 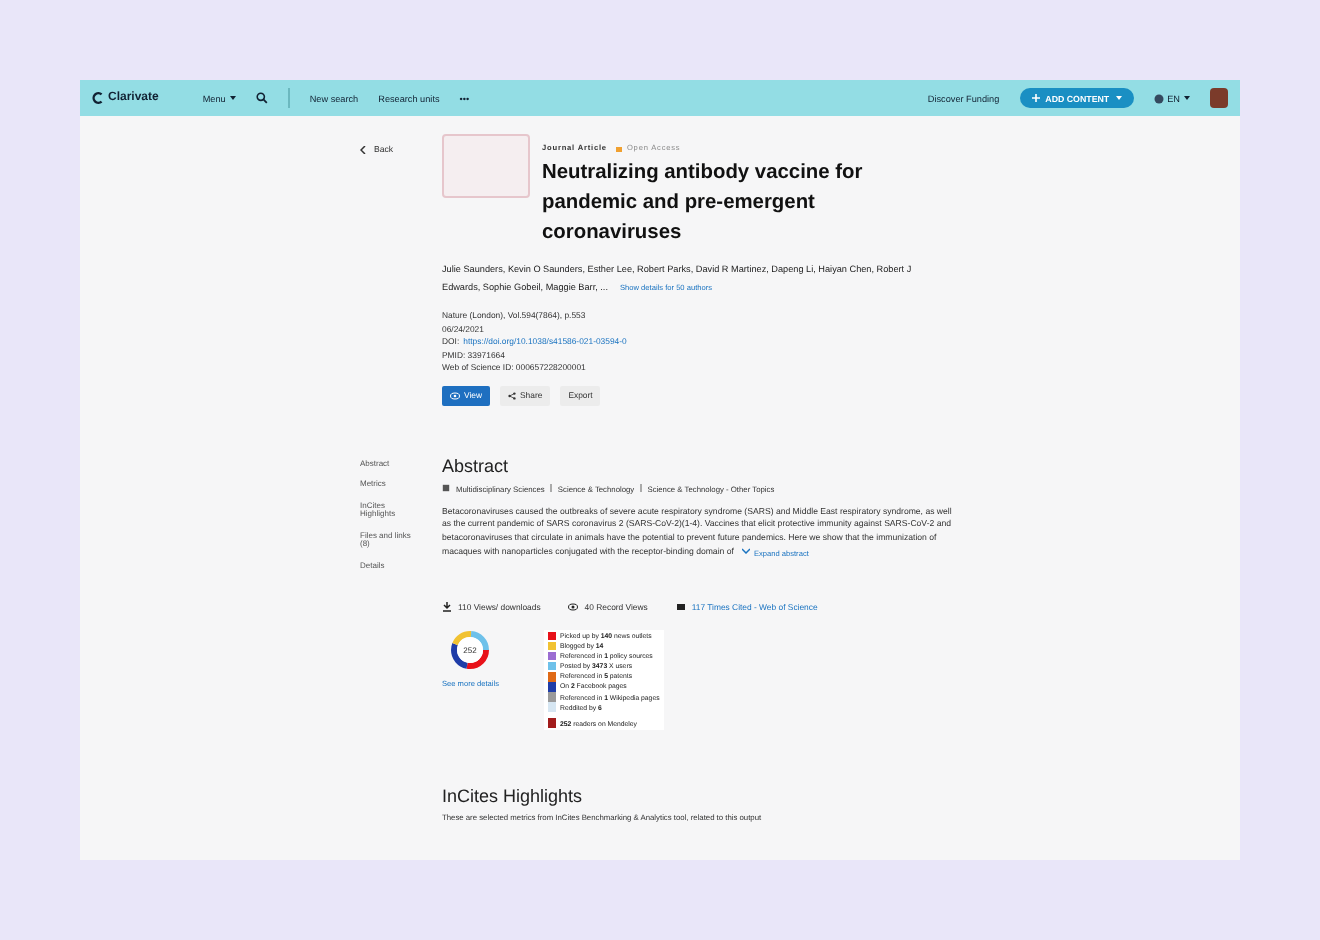 What do you see at coordinates (513, 795) in the screenshot?
I see `incites-heading: InCites Highlights` at bounding box center [513, 795].